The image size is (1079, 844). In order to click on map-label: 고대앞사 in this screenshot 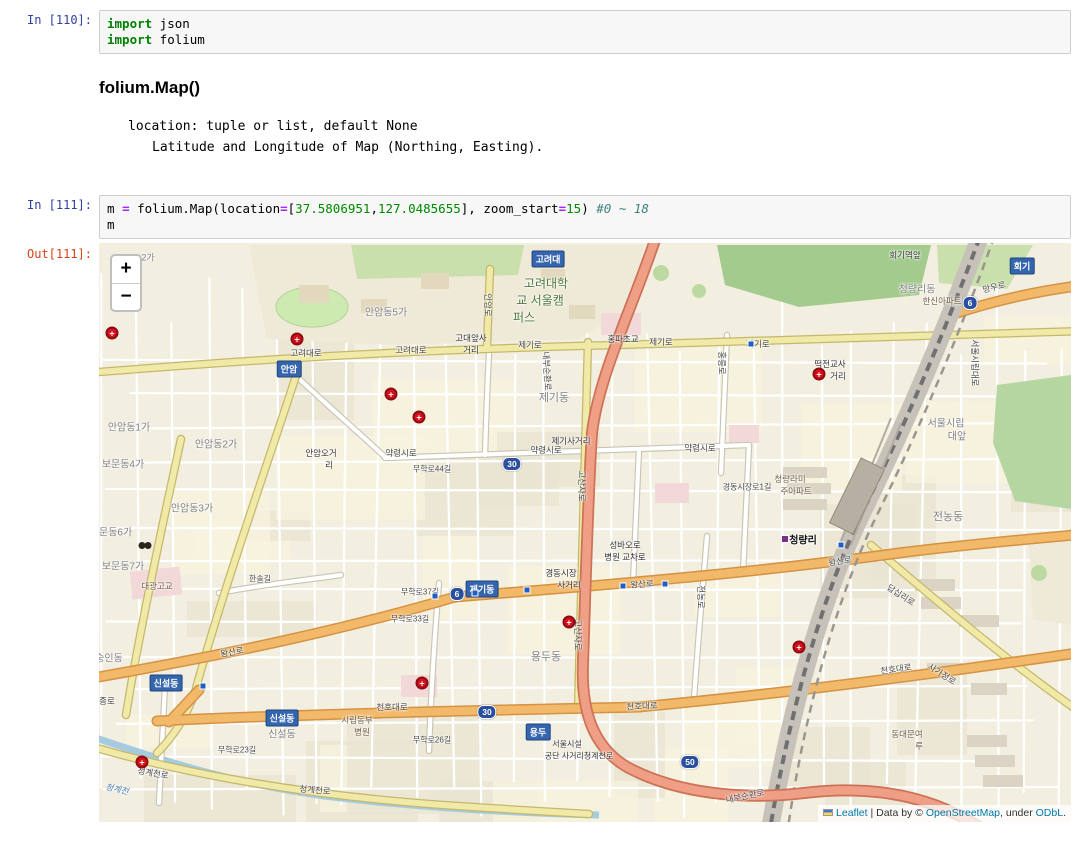, I will do `click(471, 338)`.